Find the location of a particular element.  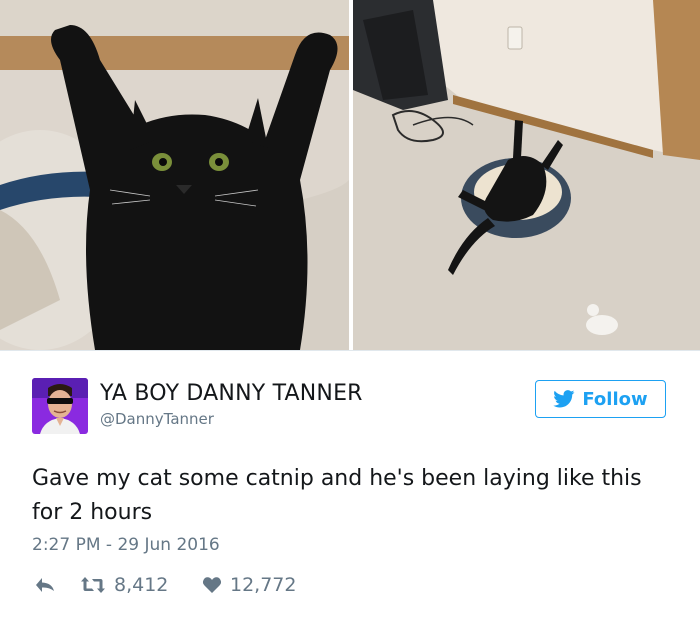

retweet-count: 8,412 is located at coordinates (141, 585).